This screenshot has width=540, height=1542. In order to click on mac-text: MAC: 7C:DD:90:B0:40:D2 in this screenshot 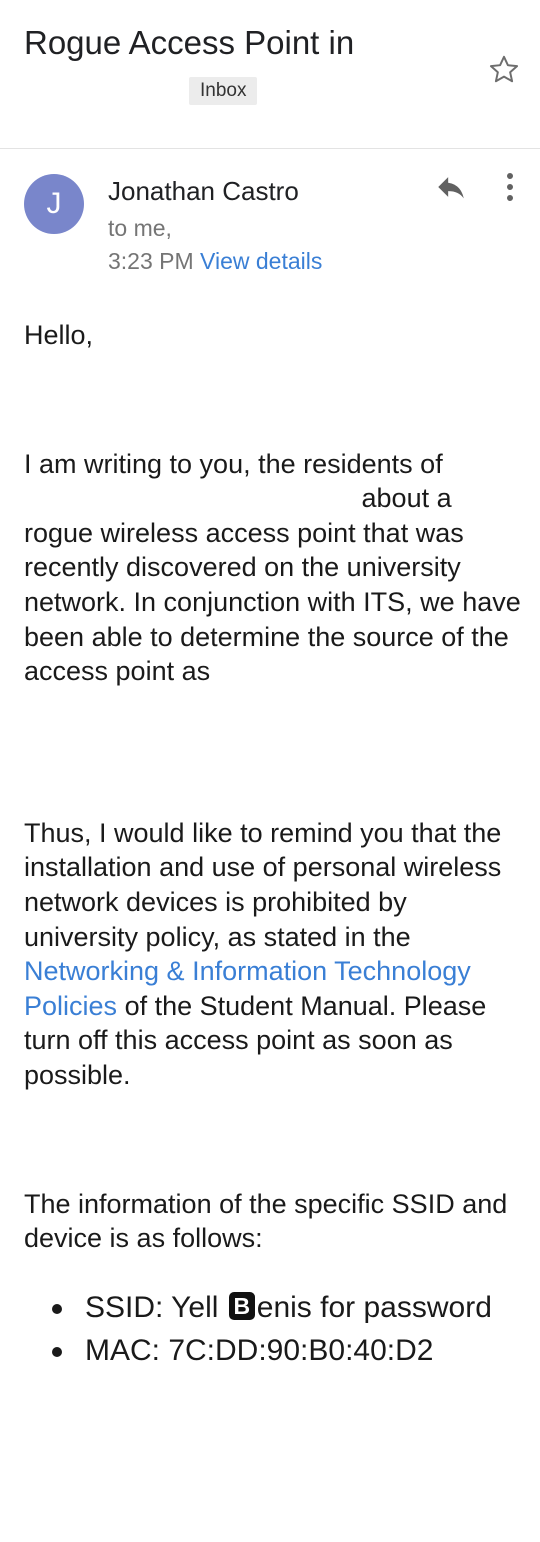, I will do `click(259, 1350)`.